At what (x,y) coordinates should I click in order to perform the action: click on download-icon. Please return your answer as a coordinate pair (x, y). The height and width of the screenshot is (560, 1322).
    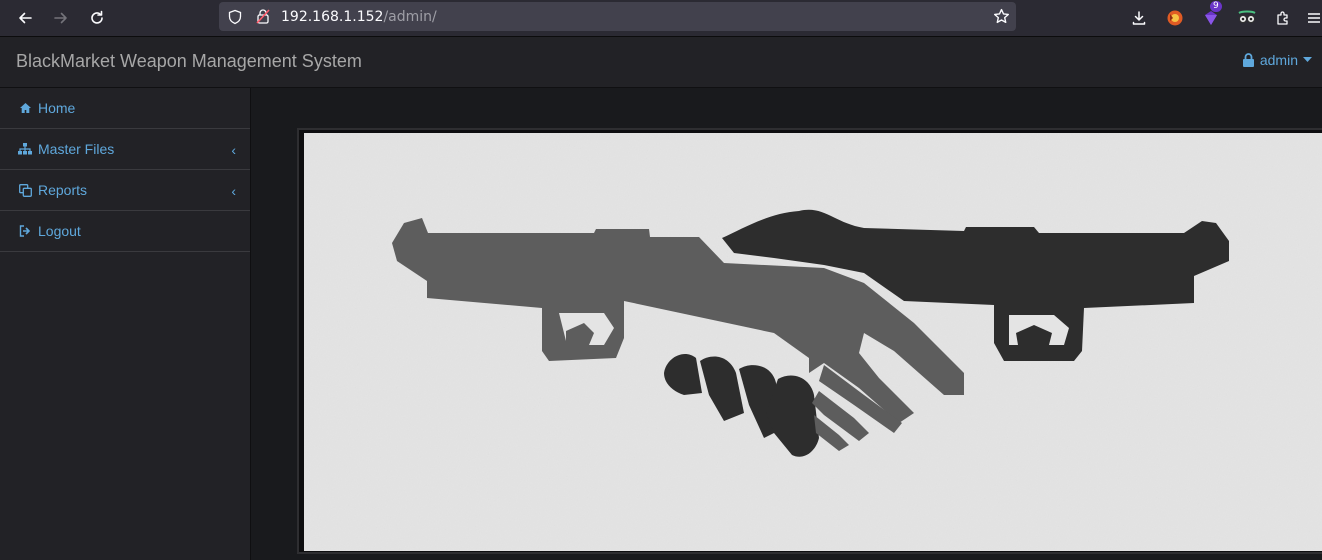
    Looking at the image, I should click on (1139, 18).